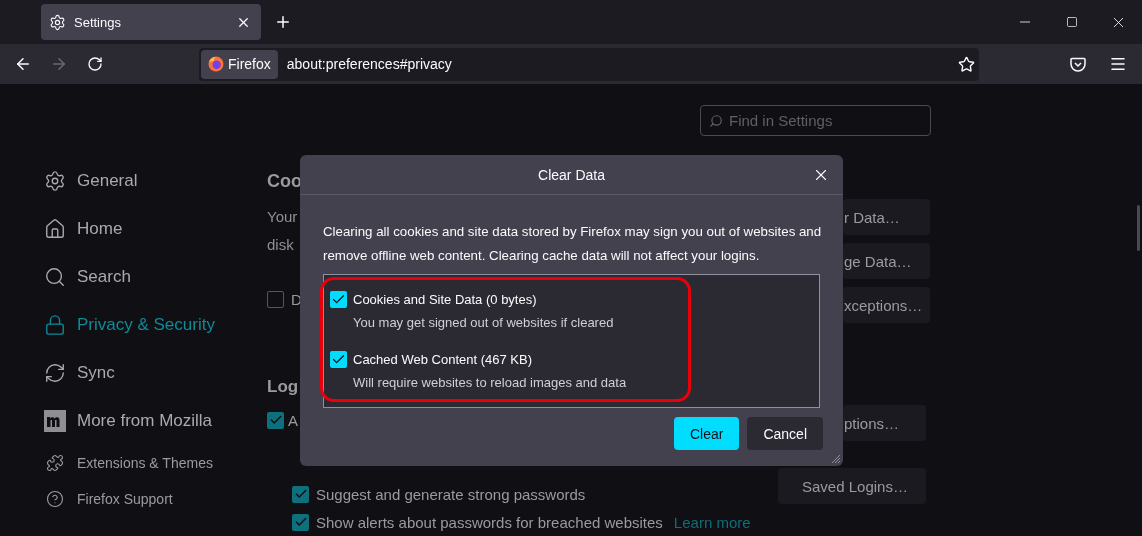  What do you see at coordinates (95, 64) in the screenshot?
I see `reload-icon` at bounding box center [95, 64].